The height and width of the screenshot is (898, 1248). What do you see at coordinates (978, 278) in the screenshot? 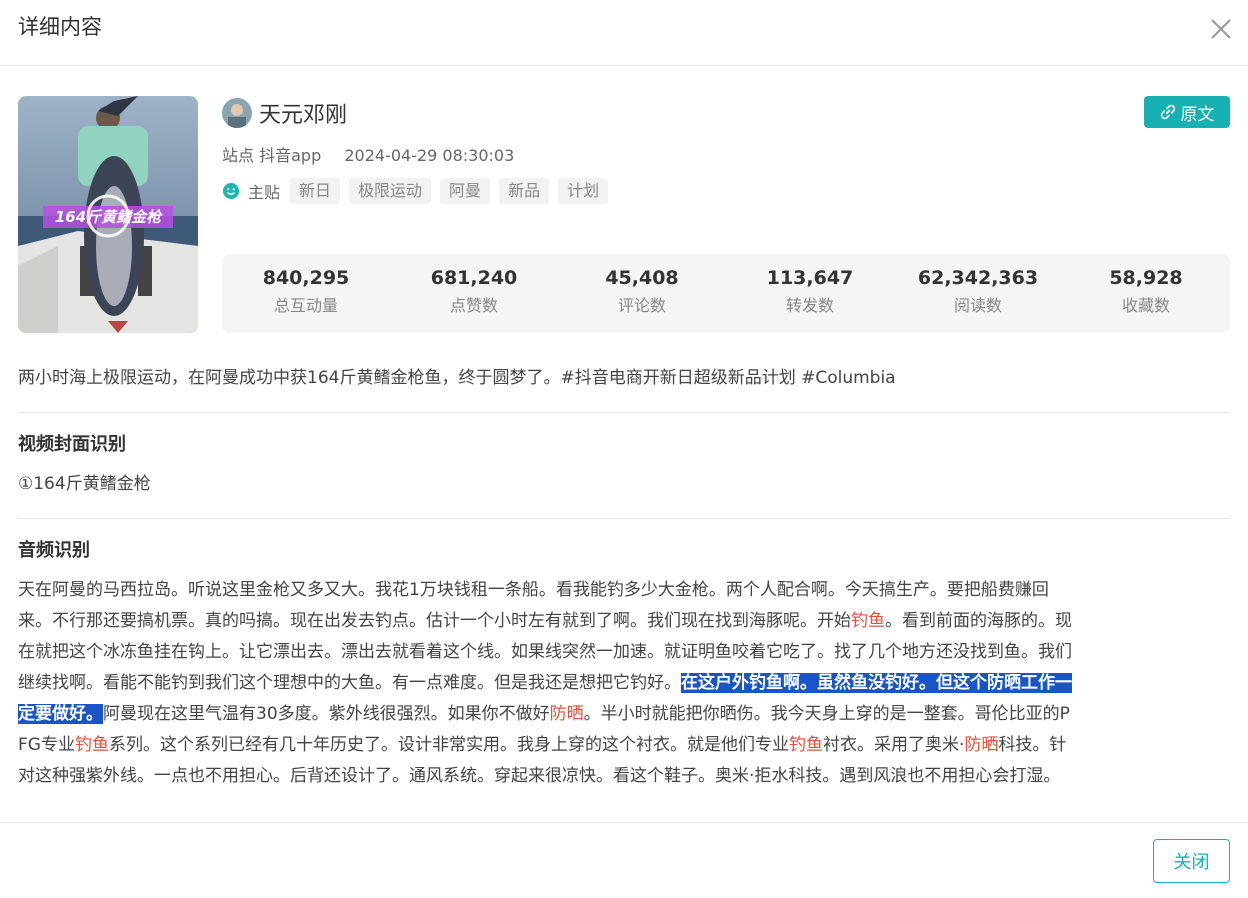
I see `stat-value: 62,342,363` at bounding box center [978, 278].